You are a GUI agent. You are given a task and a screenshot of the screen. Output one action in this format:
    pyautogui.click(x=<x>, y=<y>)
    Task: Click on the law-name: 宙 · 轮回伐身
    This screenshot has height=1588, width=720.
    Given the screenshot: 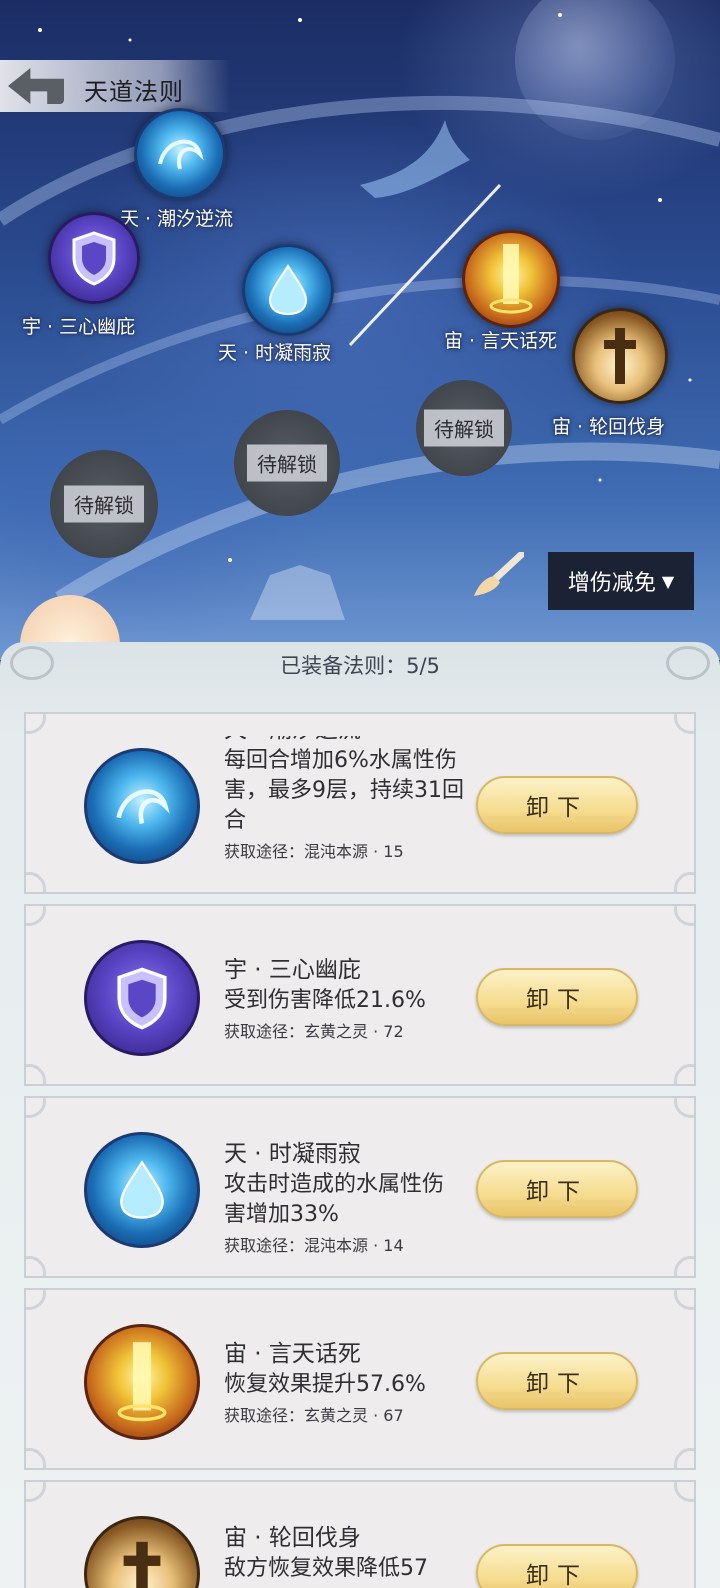 What is the action you would take?
    pyautogui.click(x=292, y=1538)
    